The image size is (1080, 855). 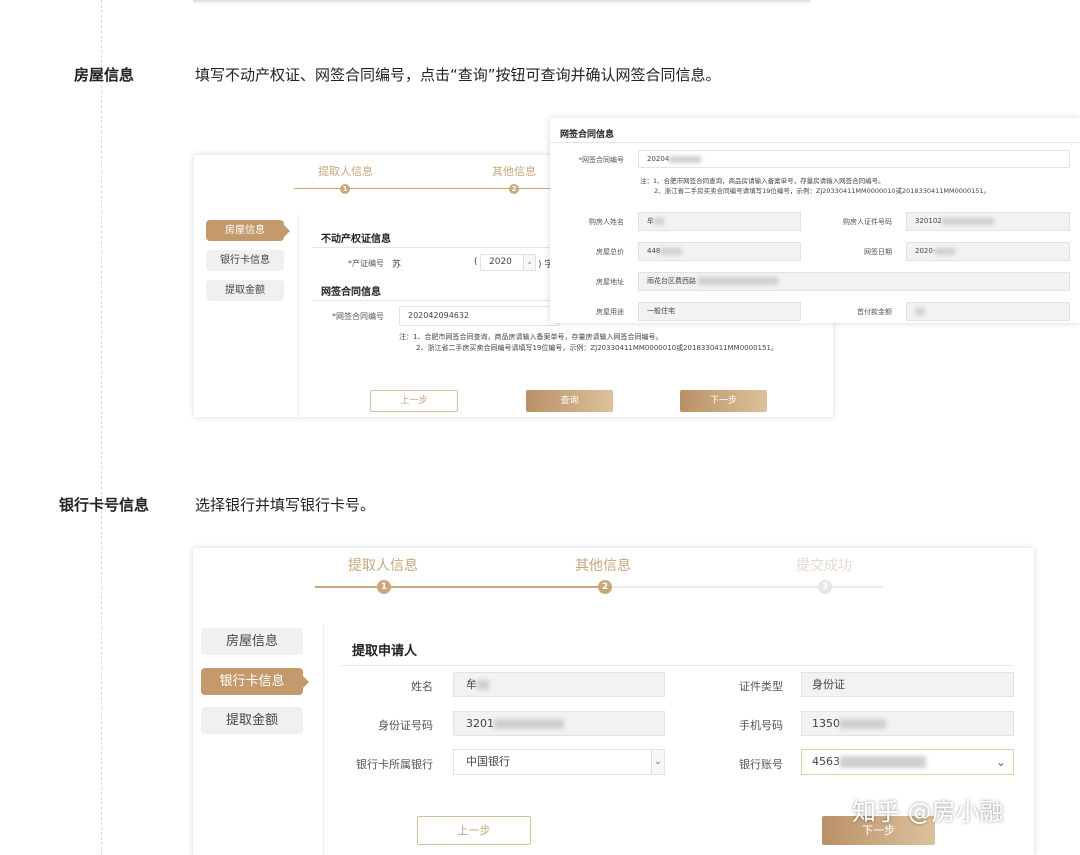 I want to click on name-field: 牟, so click(x=559, y=684).